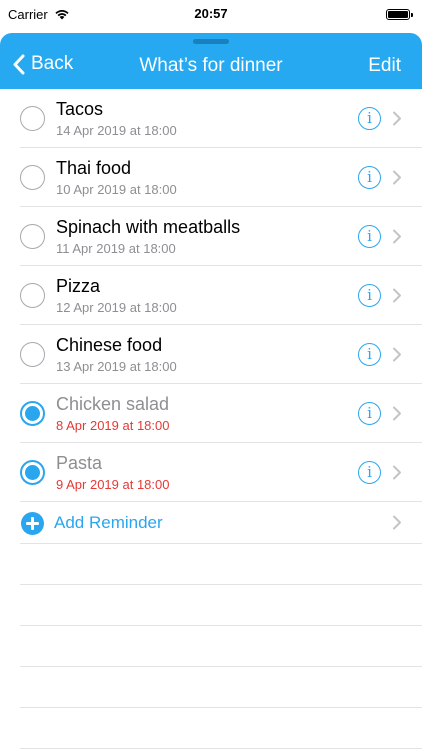  I want to click on reminder-row: Chicken salad 8 Apr 2019 at 18:00 i, so click(211, 413).